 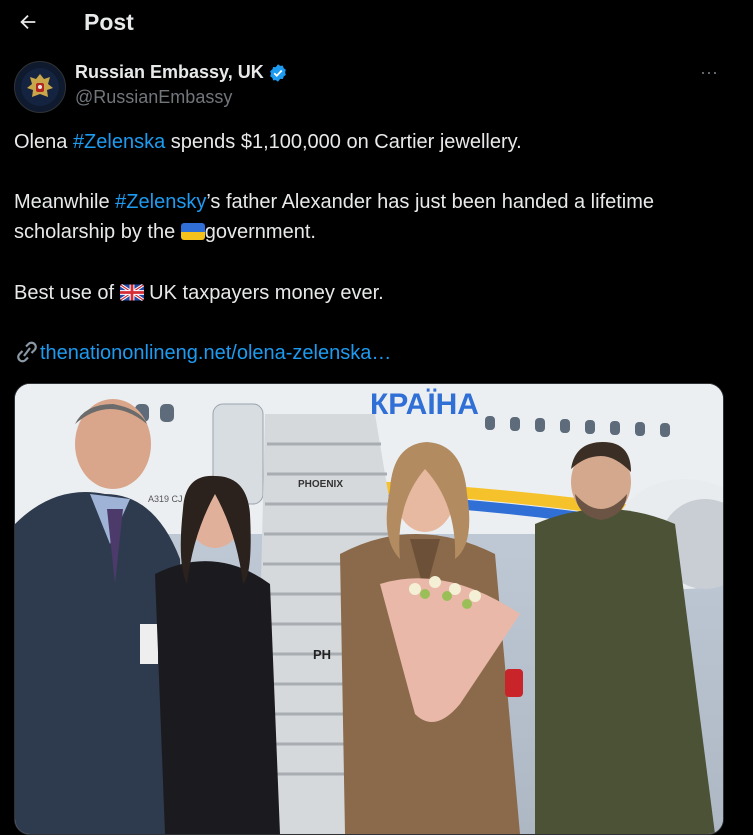 What do you see at coordinates (260, 232) in the screenshot?
I see `text-segment: government.` at bounding box center [260, 232].